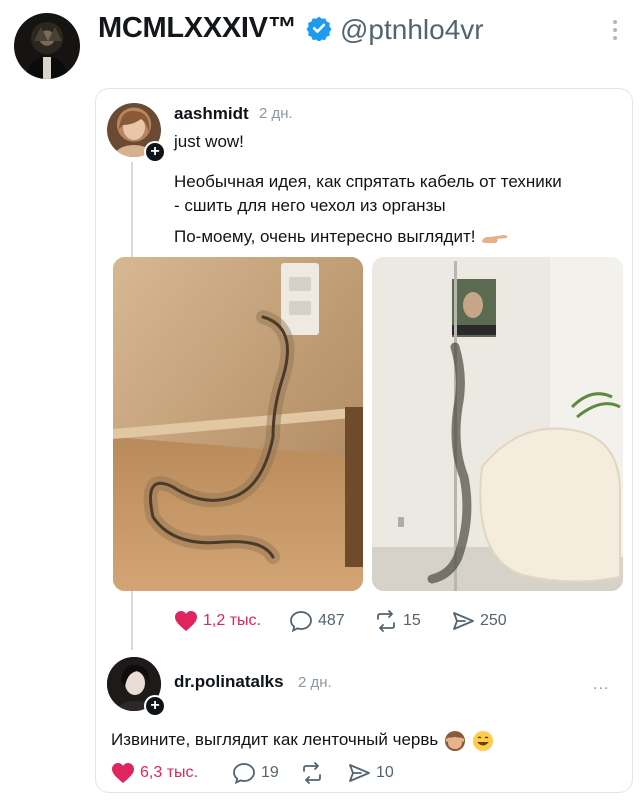 The height and width of the screenshot is (805, 640). Describe the element at coordinates (310, 205) in the screenshot. I see `post-text-line: - сшить для него чехол из органзы` at that location.